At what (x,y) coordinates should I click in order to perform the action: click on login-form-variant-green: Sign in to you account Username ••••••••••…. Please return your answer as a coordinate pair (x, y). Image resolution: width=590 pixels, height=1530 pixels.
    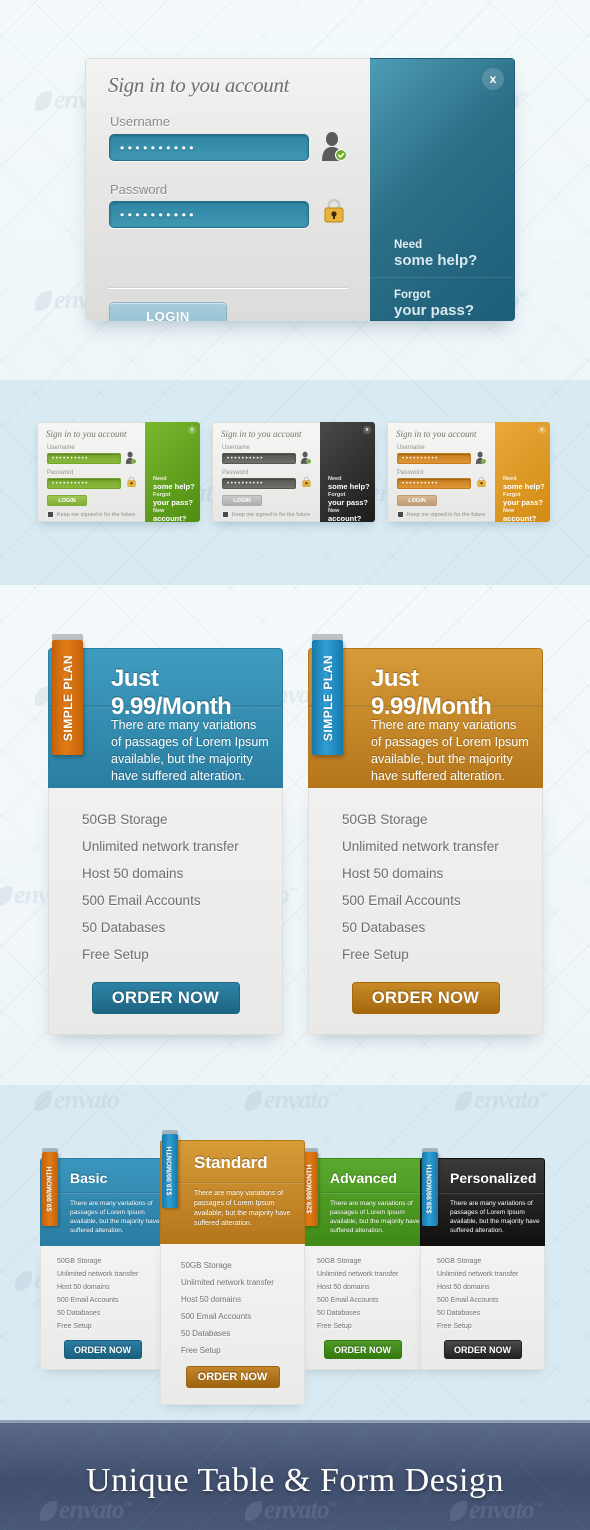
    Looking at the image, I should click on (118, 472).